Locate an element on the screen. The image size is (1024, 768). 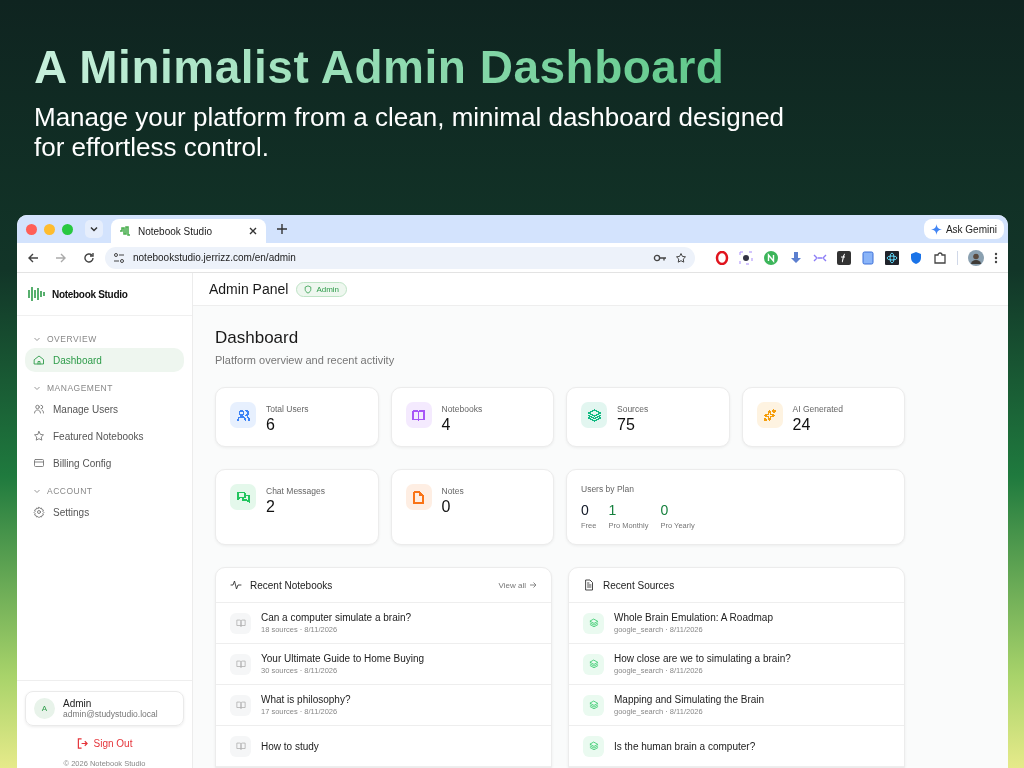
stat-label: Chat Messages is located at coordinates (296, 491).